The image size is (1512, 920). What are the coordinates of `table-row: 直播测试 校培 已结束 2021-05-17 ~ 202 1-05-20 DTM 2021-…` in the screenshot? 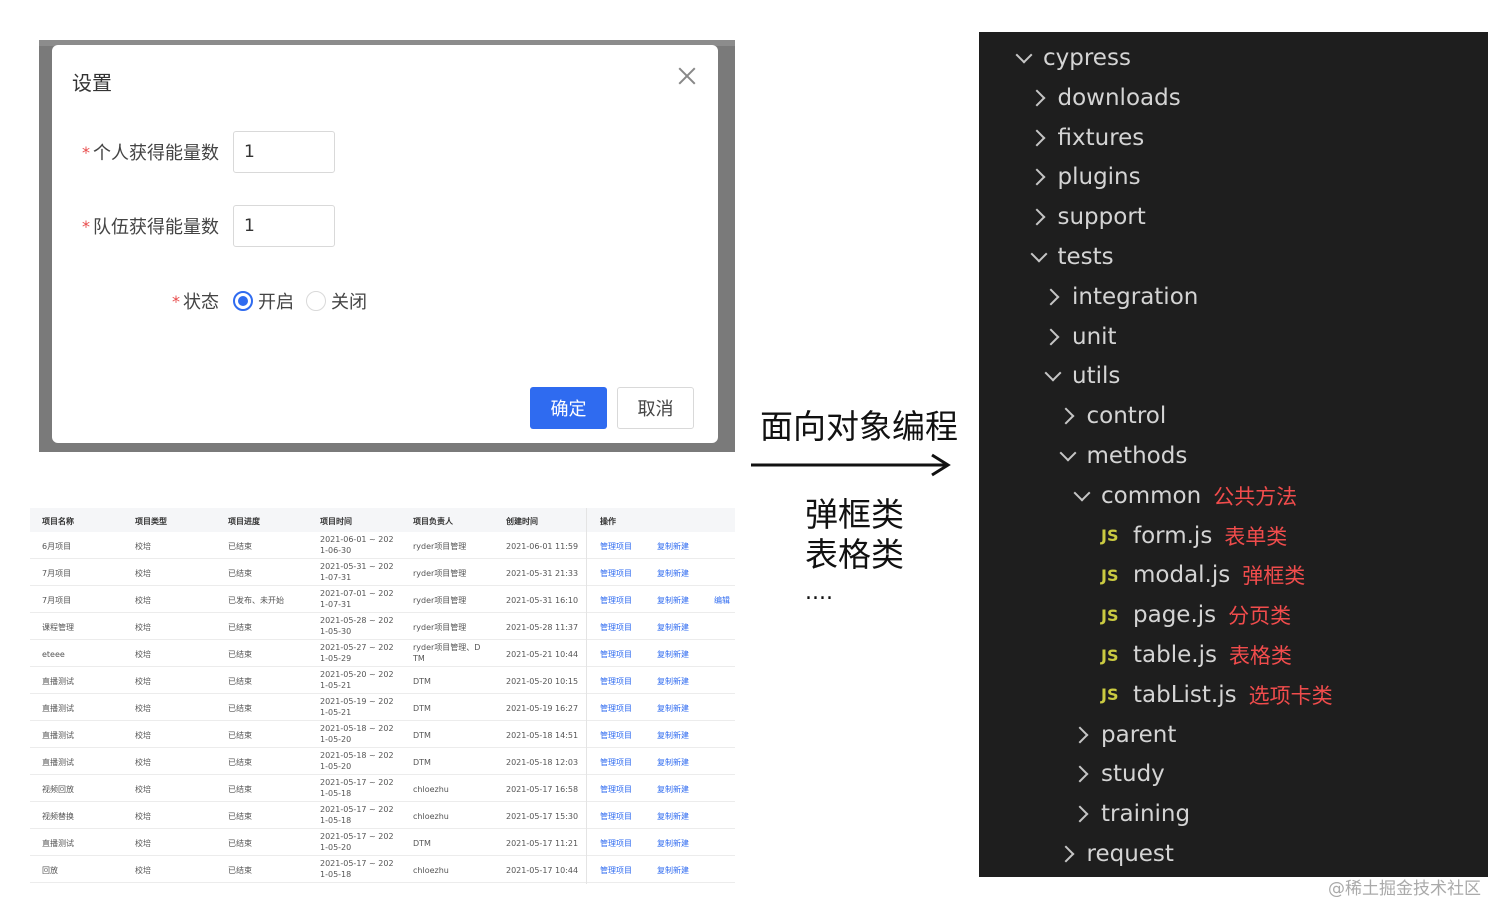 It's located at (382, 842).